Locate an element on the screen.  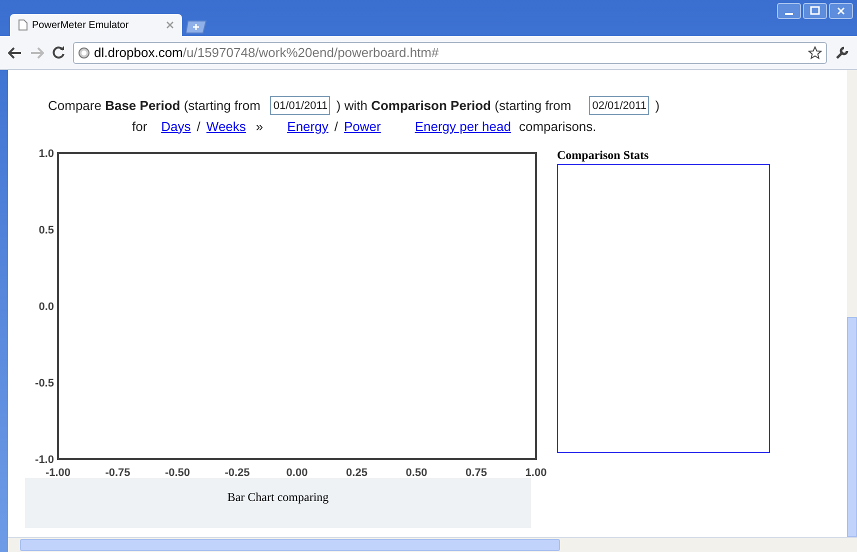
compare-sentence: ) with Comparison Period (starting from is located at coordinates (454, 106).